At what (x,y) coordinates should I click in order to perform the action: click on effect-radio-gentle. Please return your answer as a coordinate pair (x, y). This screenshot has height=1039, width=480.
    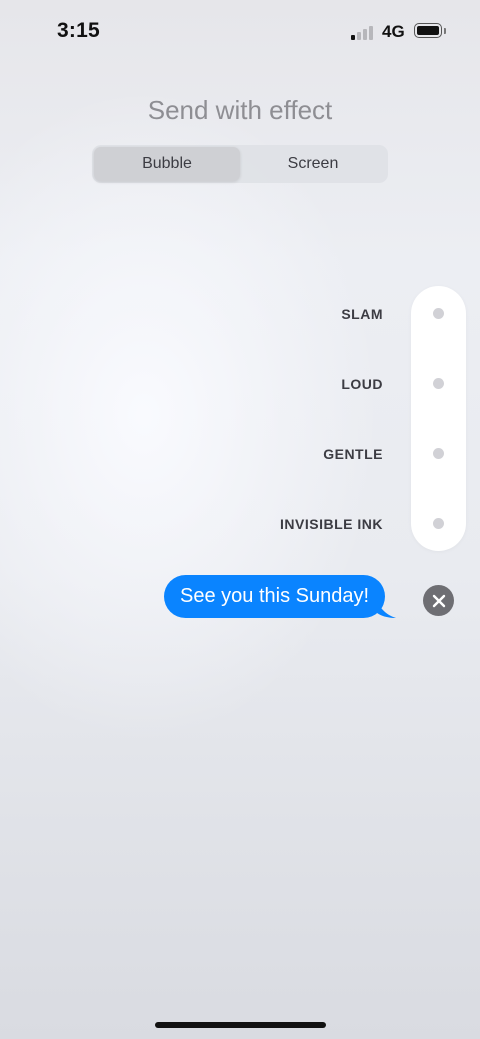
    Looking at the image, I should click on (438, 453).